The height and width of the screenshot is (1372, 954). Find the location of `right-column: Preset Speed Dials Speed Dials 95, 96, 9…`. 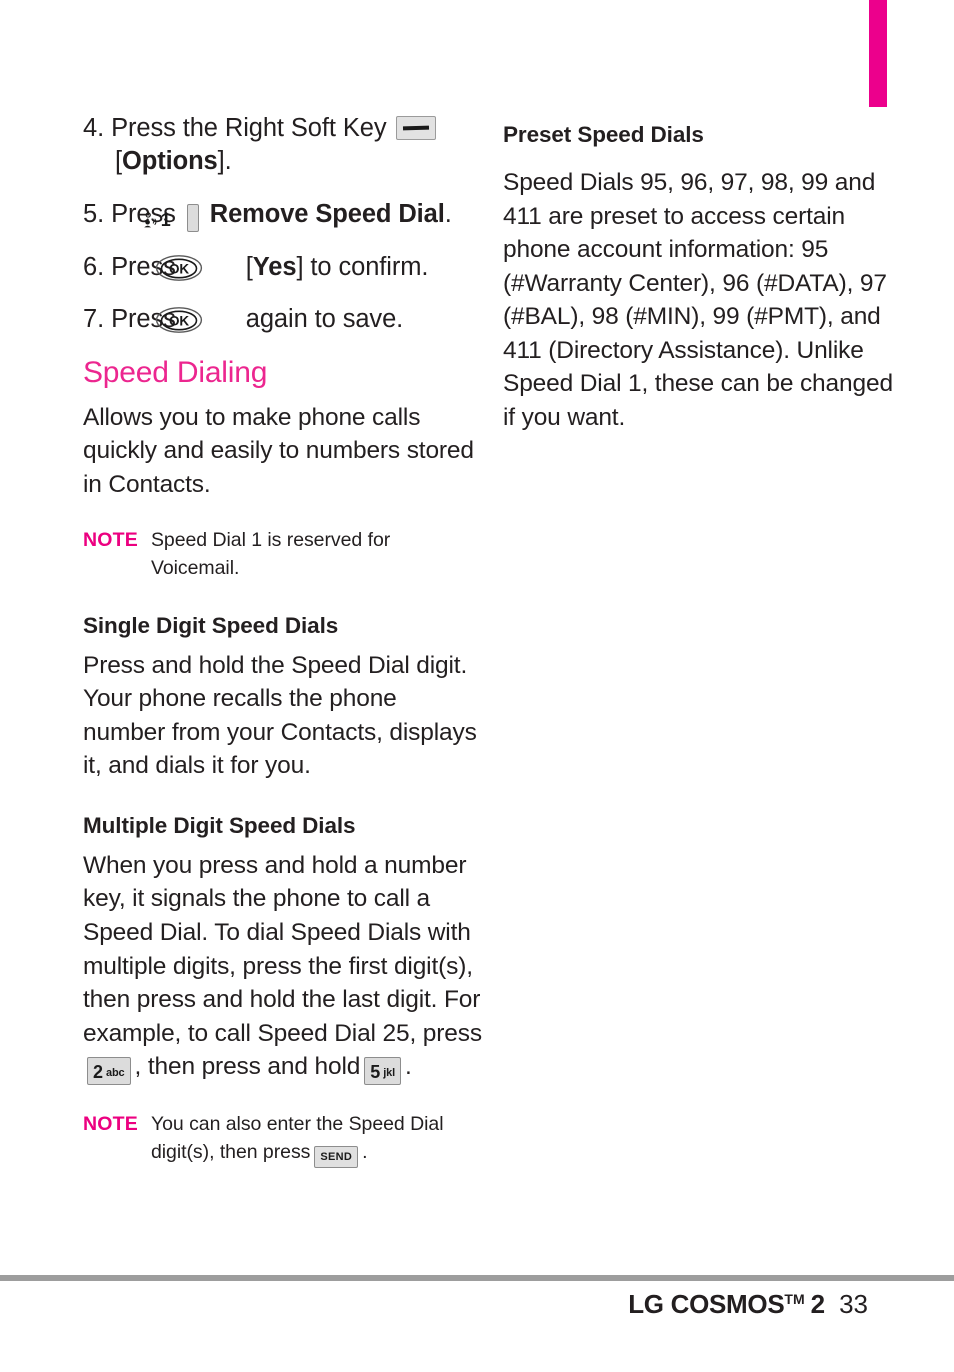

right-column: Preset Speed Dials Speed Dials 95, 96, 9… is located at coordinates (698, 276).